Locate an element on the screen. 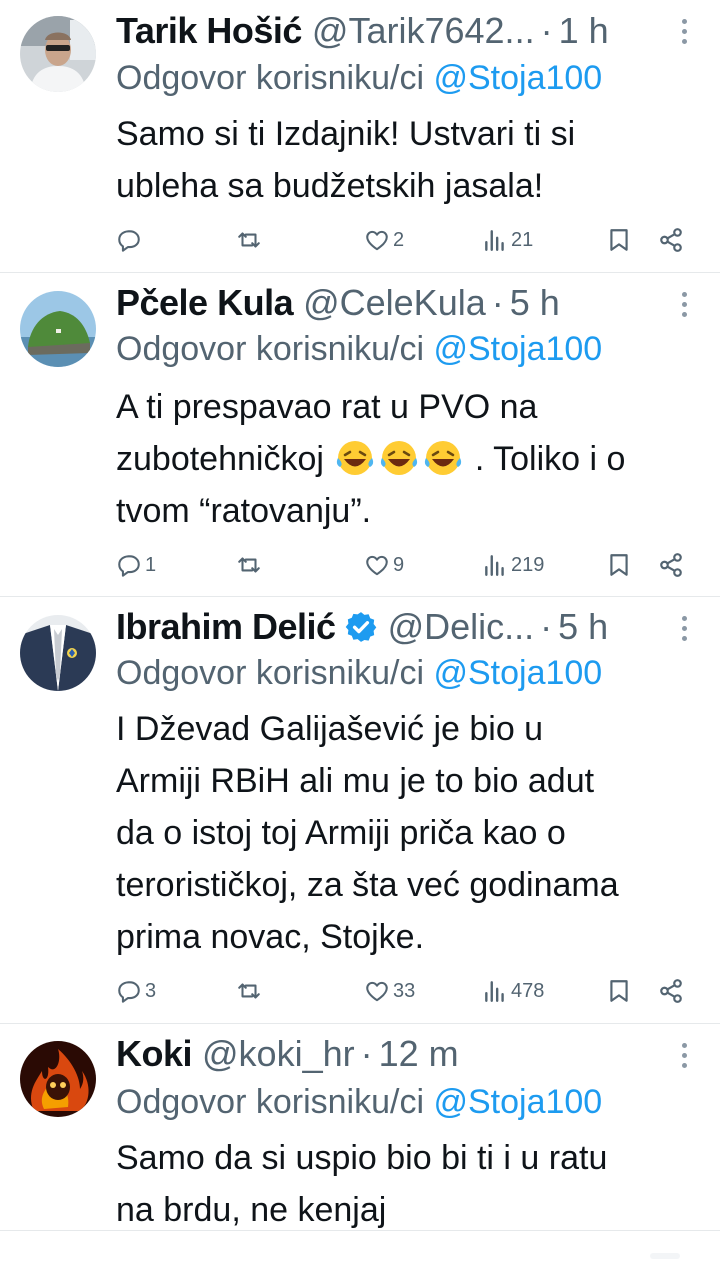  suit-with-lily-badge-avatar is located at coordinates (58, 653).